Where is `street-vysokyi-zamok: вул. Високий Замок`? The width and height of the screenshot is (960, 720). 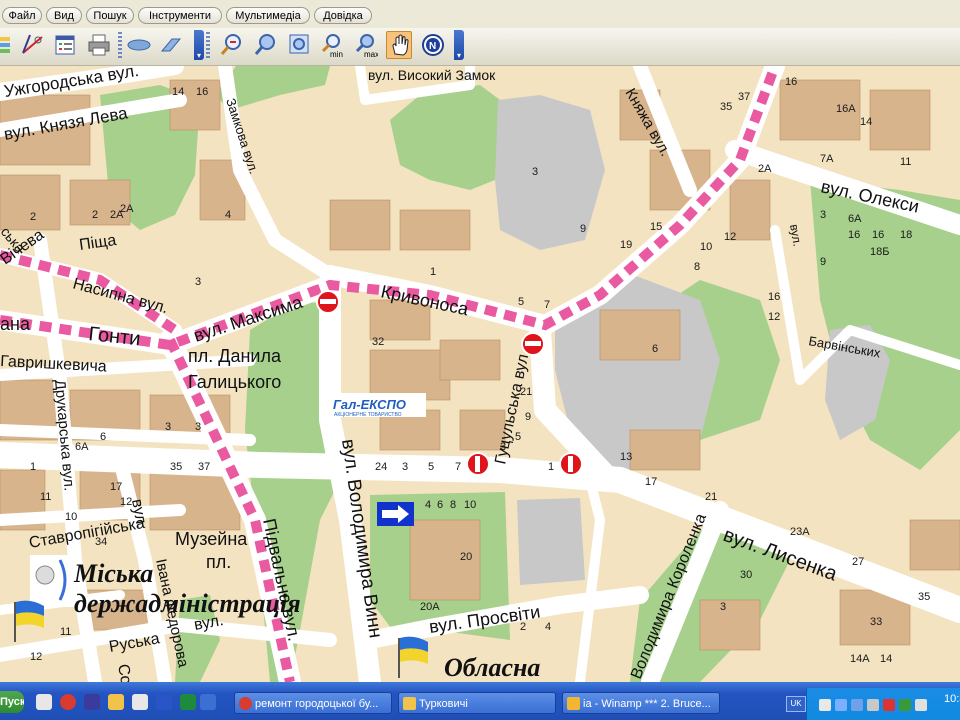 street-vysokyi-zamok: вул. Високий Замок is located at coordinates (432, 75).